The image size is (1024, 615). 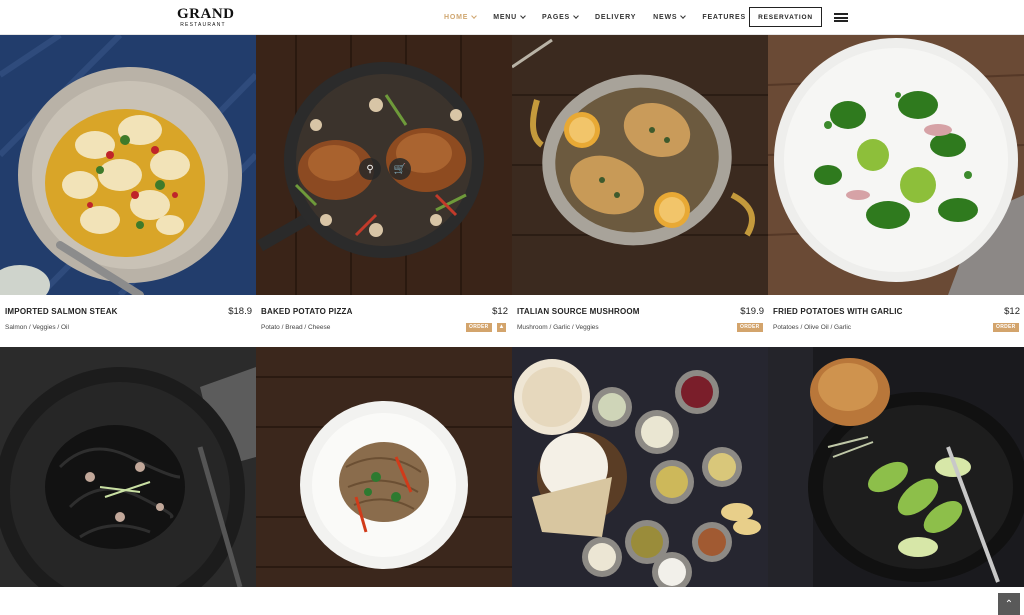 I want to click on food-image-fried-potatoes, so click(x=896, y=165).